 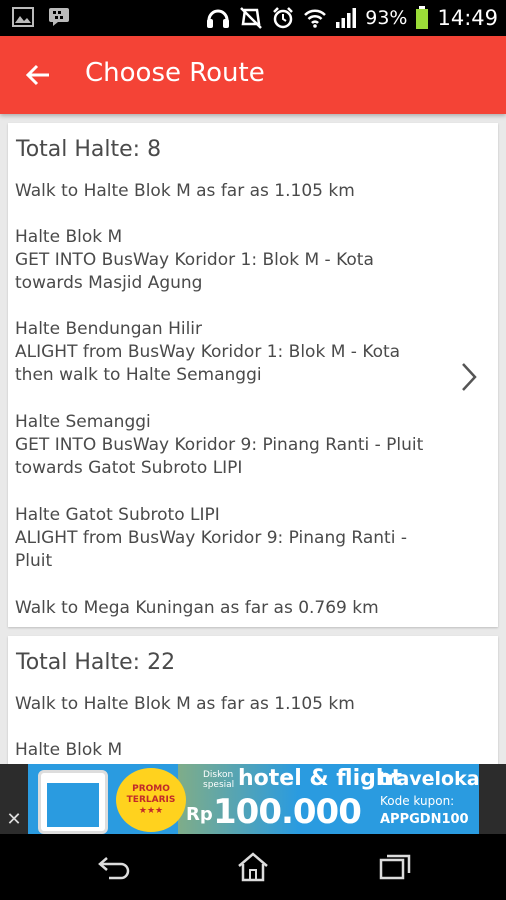 What do you see at coordinates (73, 802) in the screenshot?
I see `phone-graphic` at bounding box center [73, 802].